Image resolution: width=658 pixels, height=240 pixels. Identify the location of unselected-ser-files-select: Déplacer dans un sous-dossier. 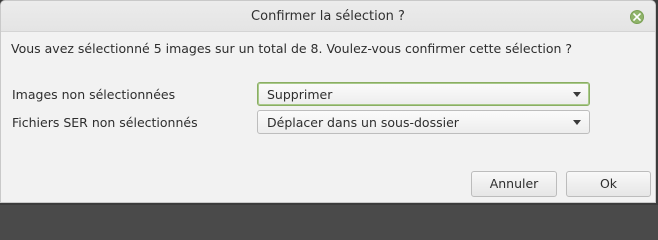
(423, 122).